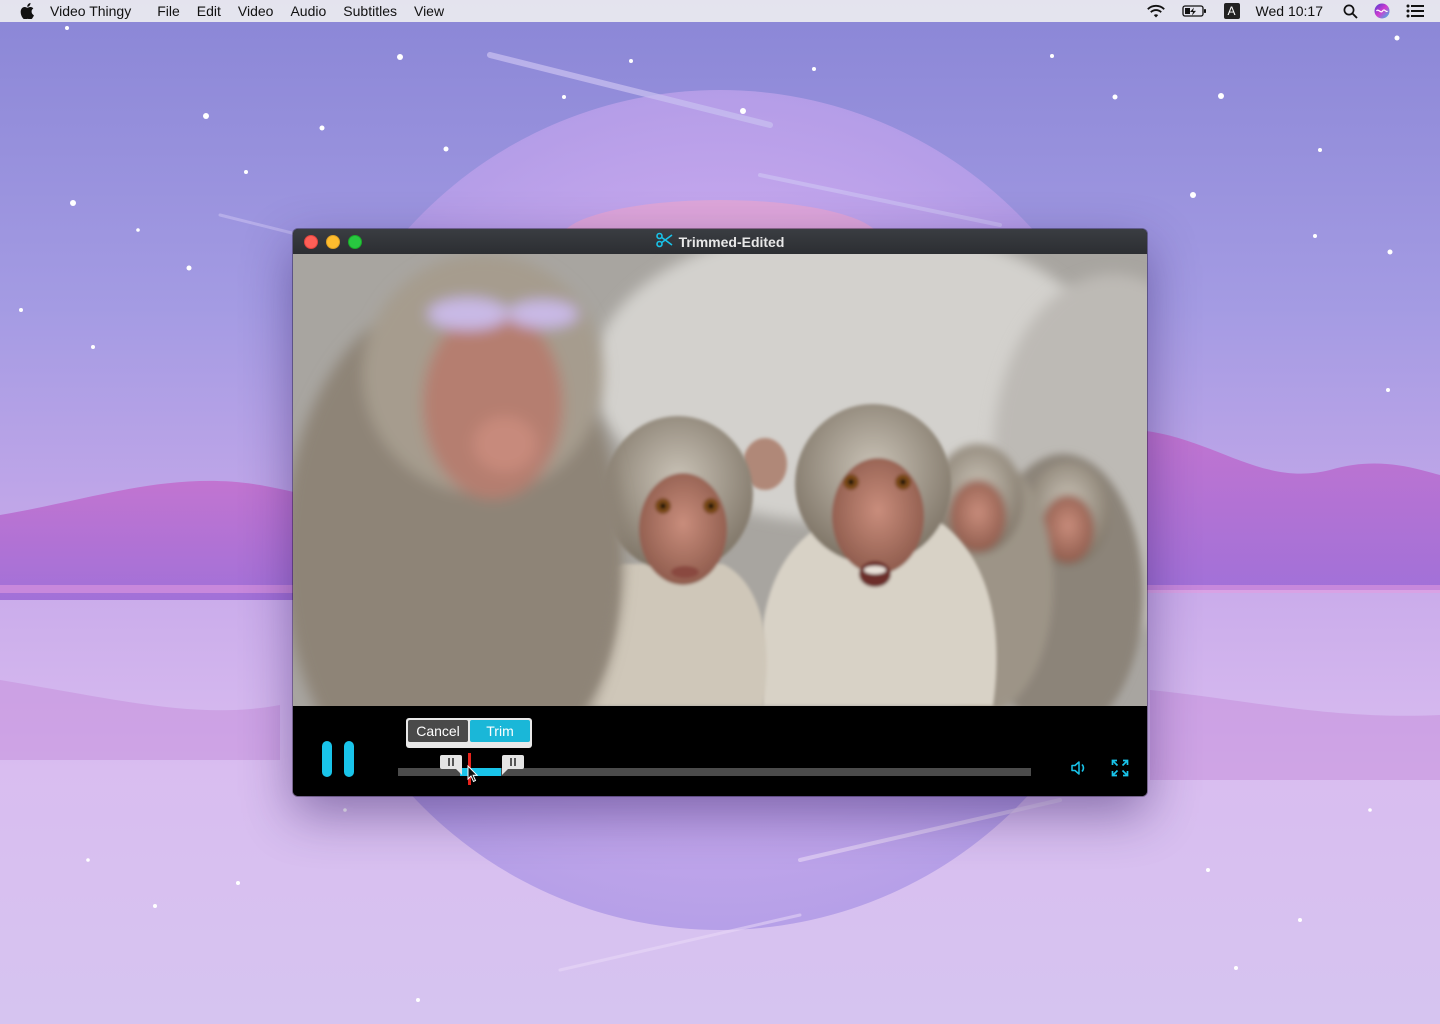 The height and width of the screenshot is (1024, 1440). Describe the element at coordinates (1079, 768) in the screenshot. I see `volume-icon` at that location.